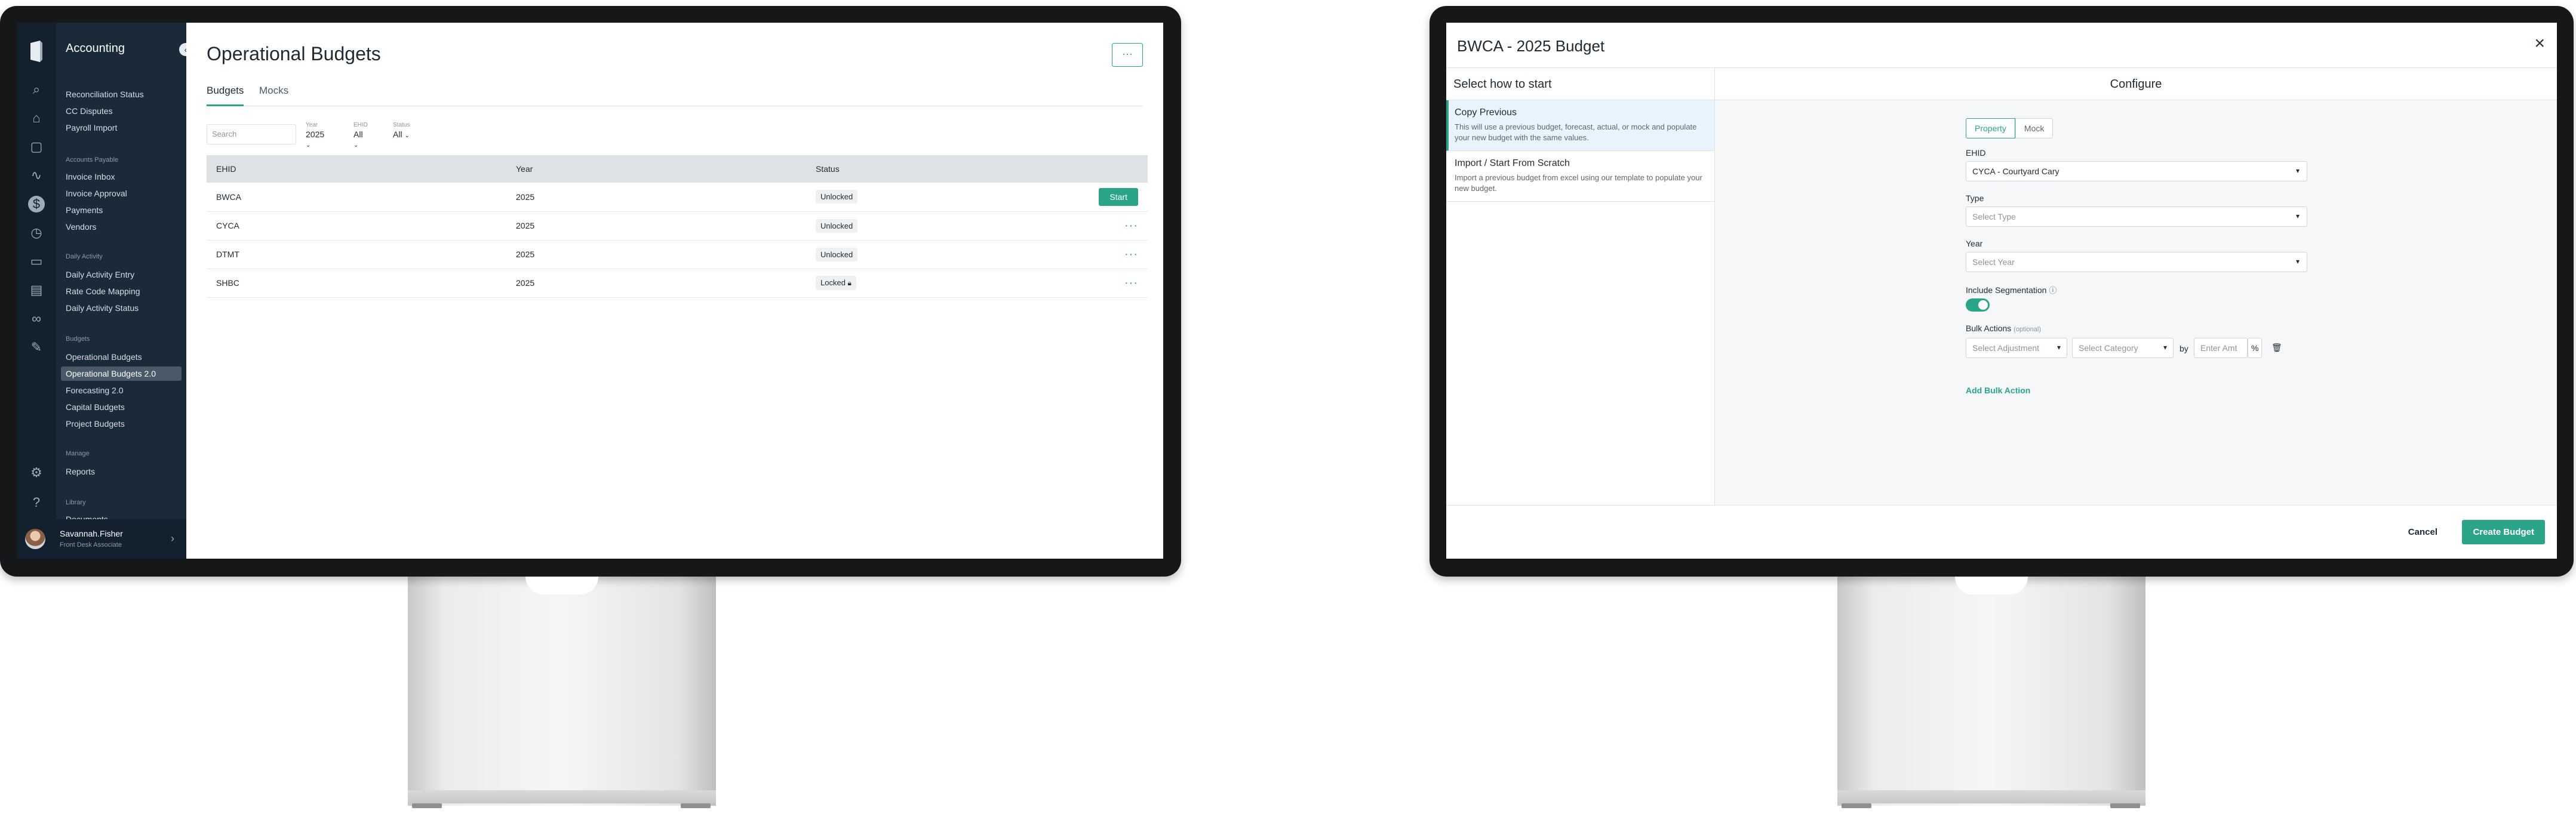 This screenshot has height=838, width=2576. Describe the element at coordinates (886, 197) in the screenshot. I see `cell-status: Unlocked` at that location.